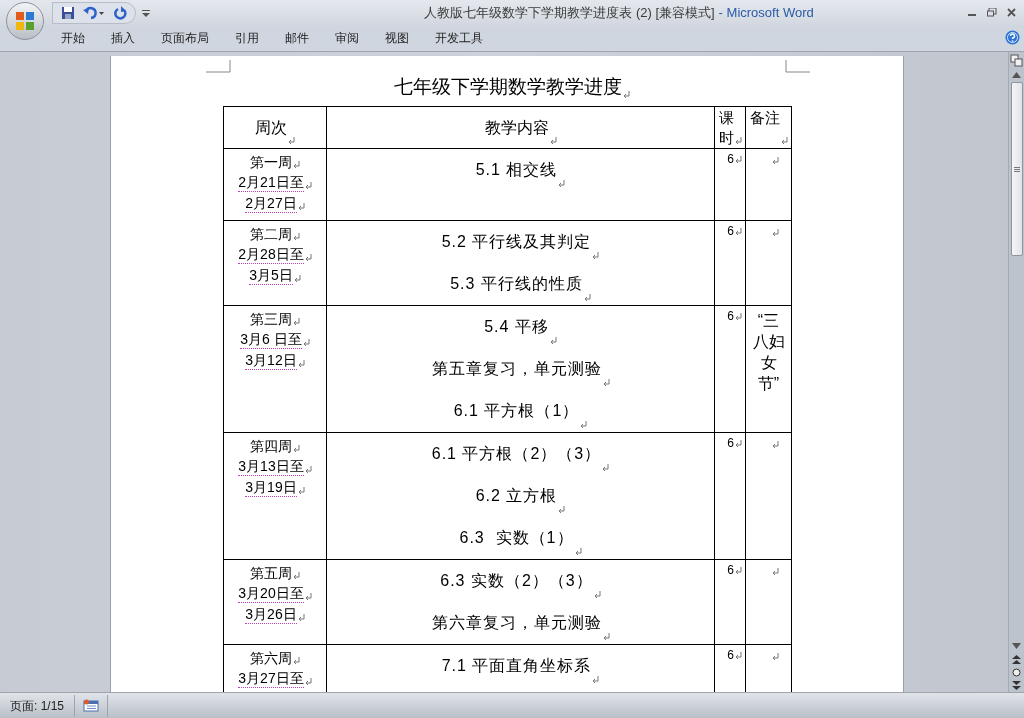 The image size is (1024, 718). What do you see at coordinates (271, 614) in the screenshot?
I see `date-range: 3月26日` at bounding box center [271, 614].